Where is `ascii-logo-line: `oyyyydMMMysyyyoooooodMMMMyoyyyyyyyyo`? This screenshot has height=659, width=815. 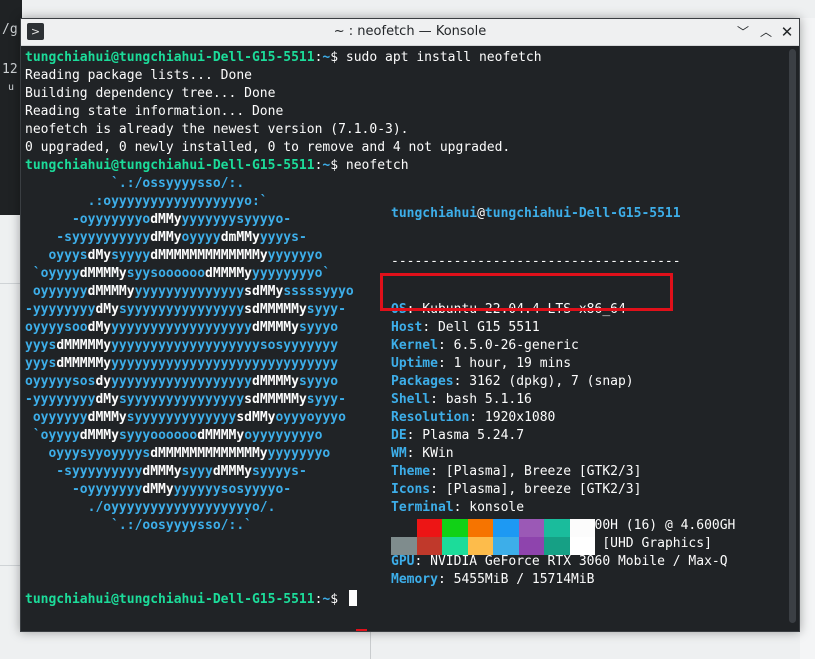 ascii-logo-line: `oyyyydMMMysyyyoooooodMMMMyoyyyyyyyyo is located at coordinates (174, 435).